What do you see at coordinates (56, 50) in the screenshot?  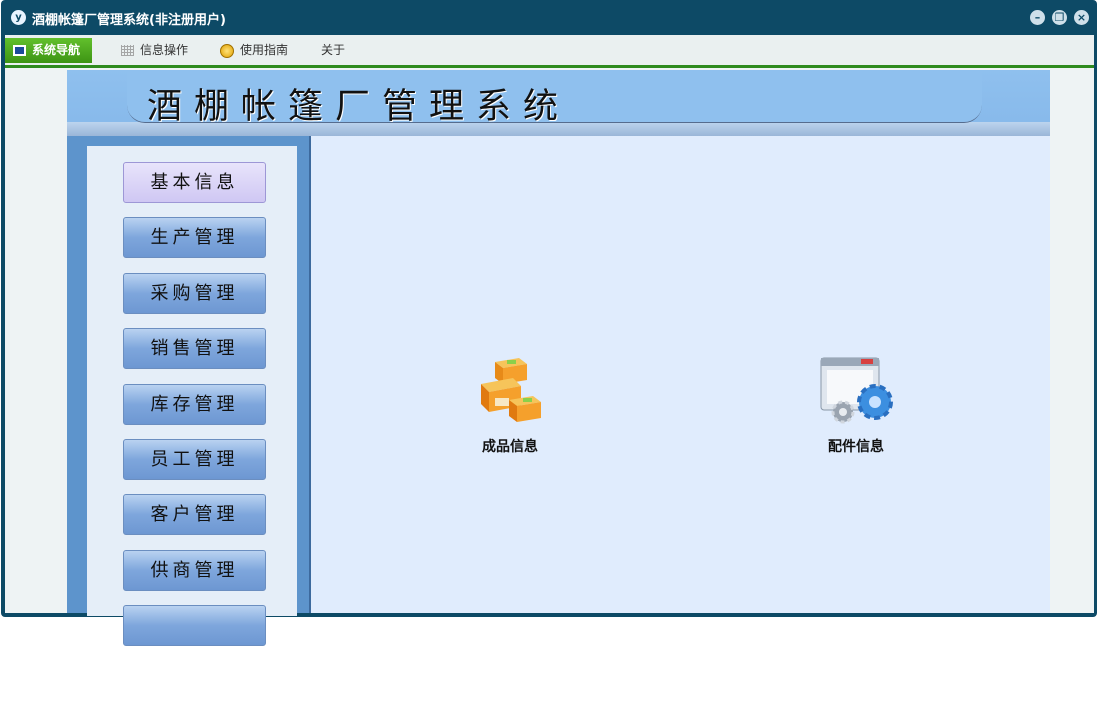 I see `menu-item-label: 系统导航` at bounding box center [56, 50].